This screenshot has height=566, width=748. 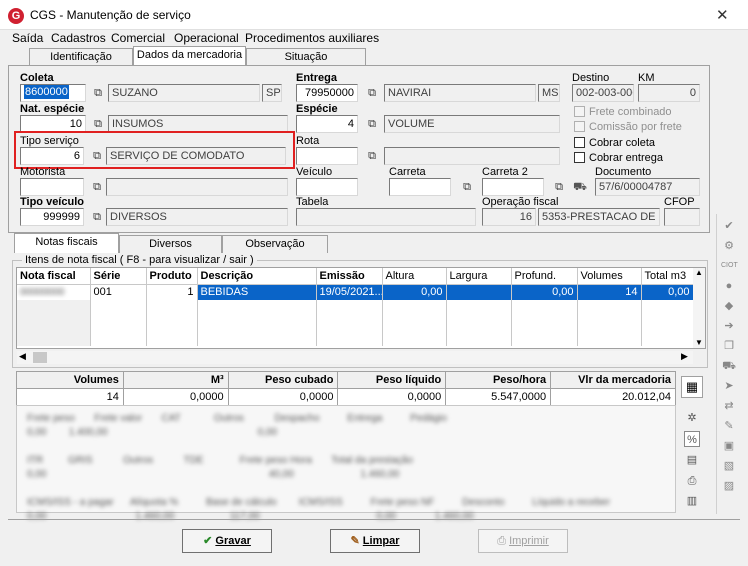 What do you see at coordinates (579, 111) in the screenshot?
I see `frete-combinado-checkbox` at bounding box center [579, 111].